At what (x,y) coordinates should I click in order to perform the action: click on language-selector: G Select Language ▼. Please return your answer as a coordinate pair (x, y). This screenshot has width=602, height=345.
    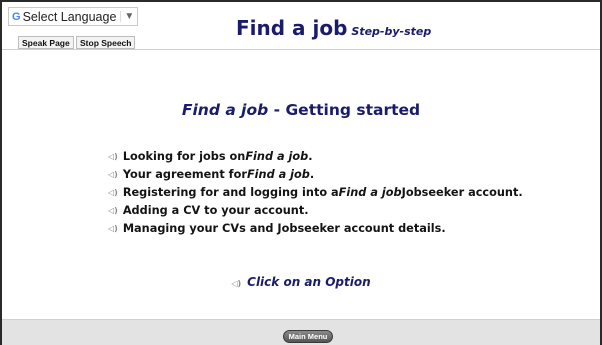
    Looking at the image, I should click on (73, 16).